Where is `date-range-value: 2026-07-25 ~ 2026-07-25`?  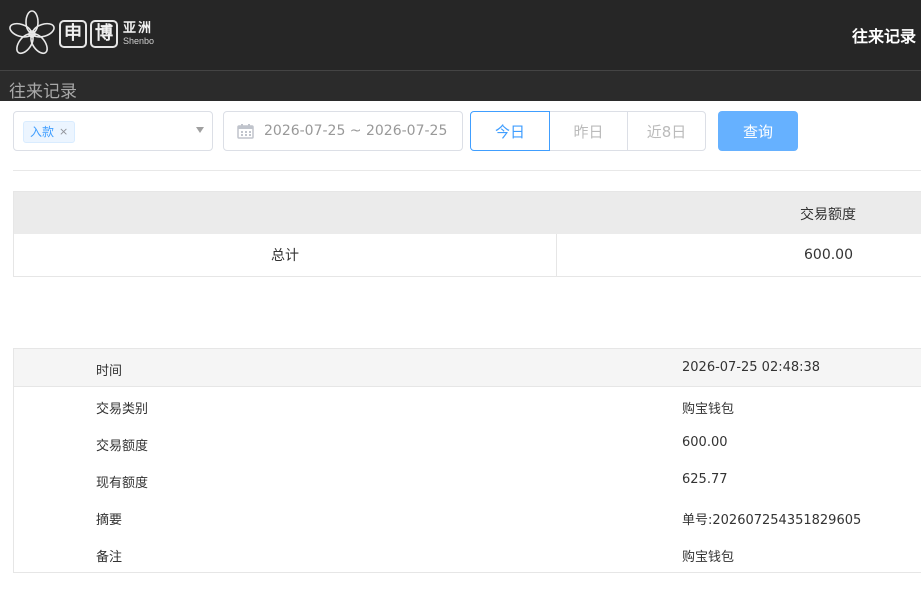 date-range-value: 2026-07-25 ~ 2026-07-25 is located at coordinates (356, 131).